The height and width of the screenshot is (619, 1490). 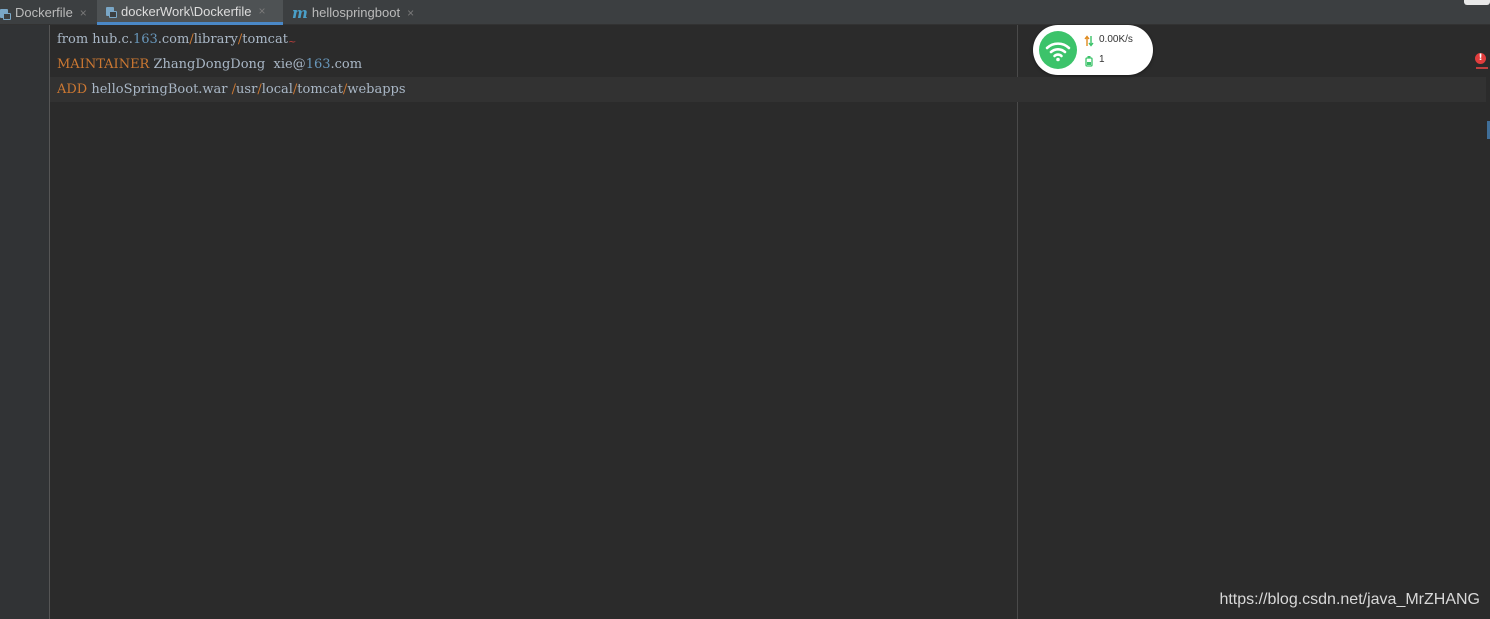 I want to click on wifi-icon, so click(x=1058, y=50).